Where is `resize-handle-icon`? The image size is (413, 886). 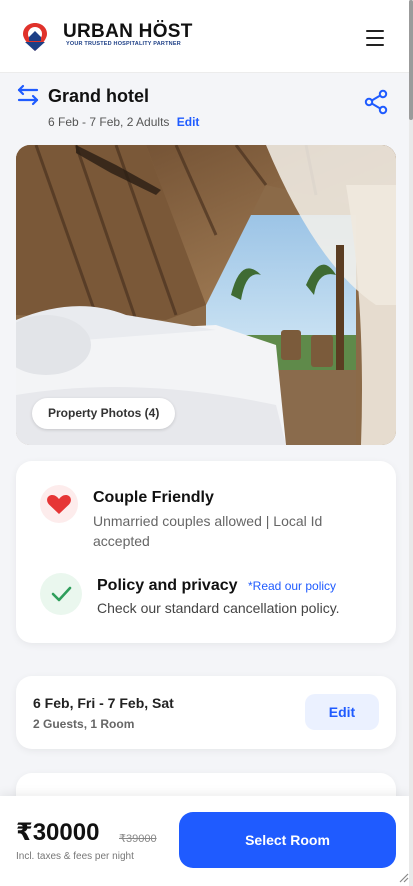
resize-handle-icon is located at coordinates (403, 877).